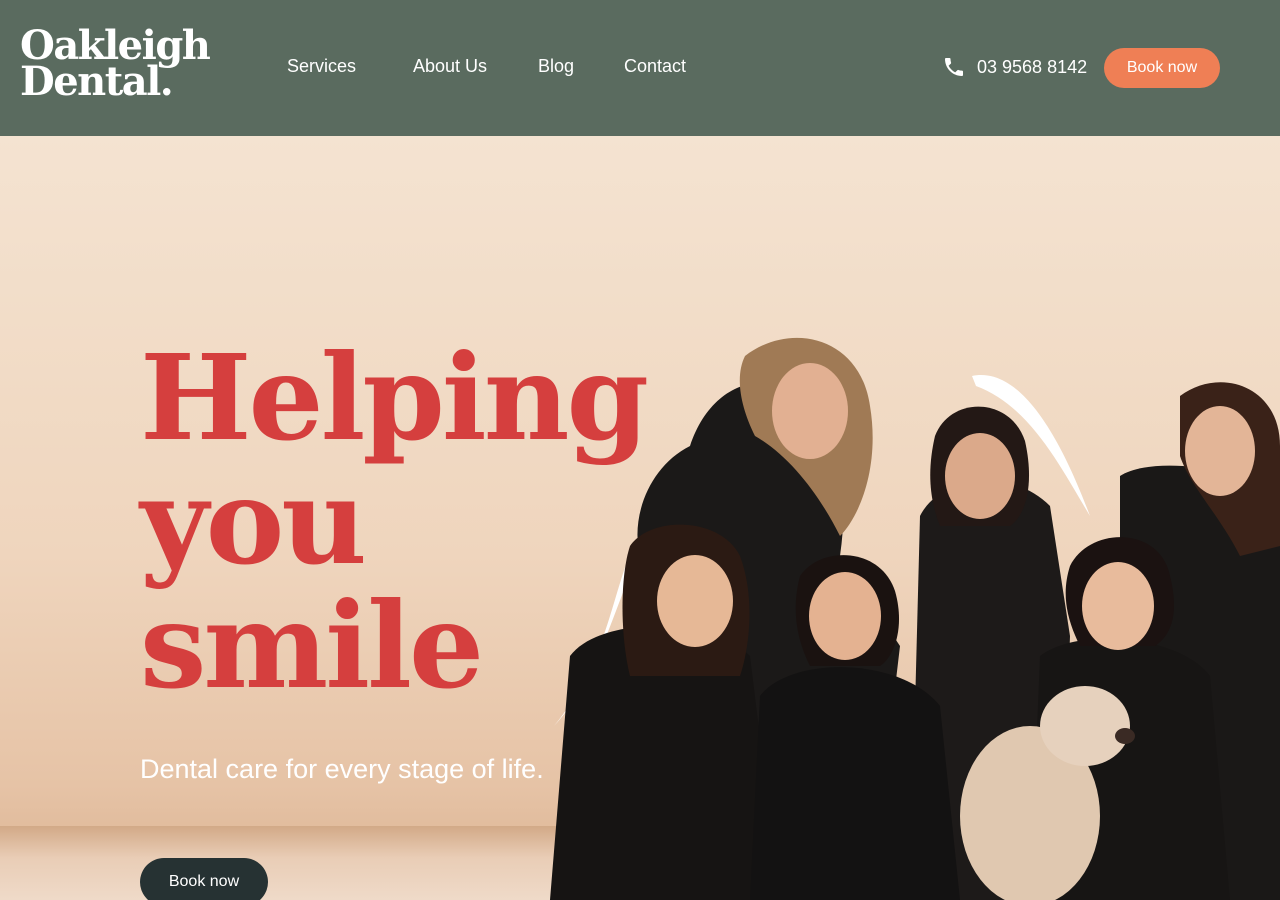 Image resolution: width=1280 pixels, height=900 pixels. What do you see at coordinates (321, 66) in the screenshot?
I see `nav-item-services: Services` at bounding box center [321, 66].